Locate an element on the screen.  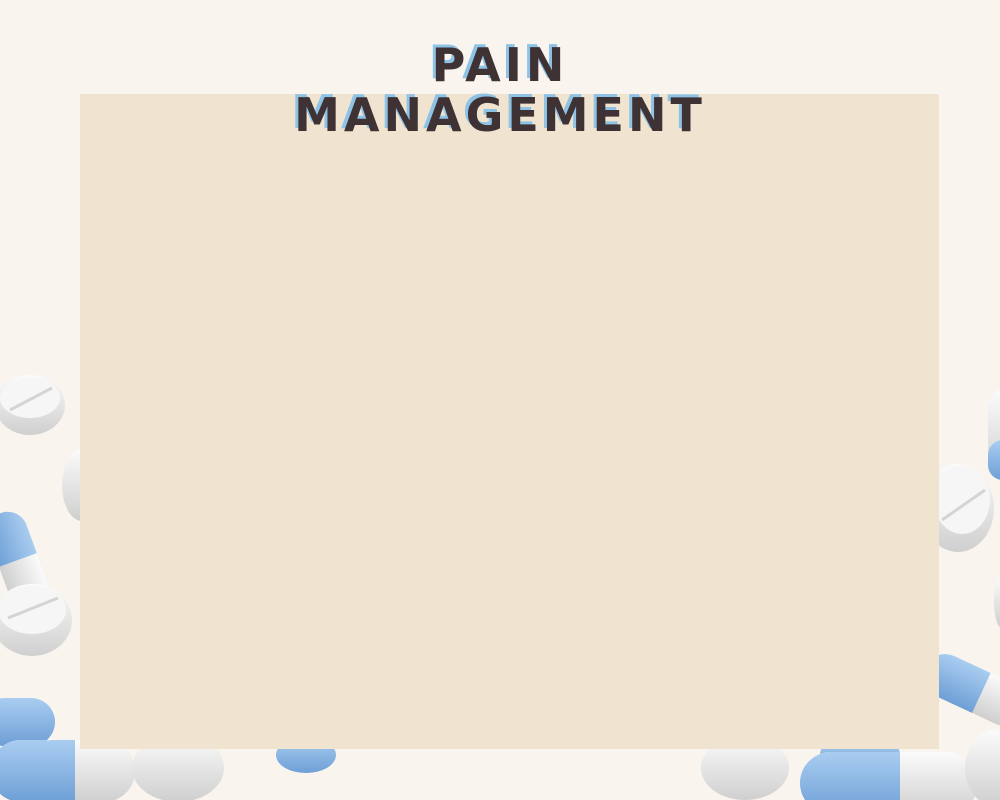
page-title: PAIN MANAGEMENT is located at coordinates (500, 90).